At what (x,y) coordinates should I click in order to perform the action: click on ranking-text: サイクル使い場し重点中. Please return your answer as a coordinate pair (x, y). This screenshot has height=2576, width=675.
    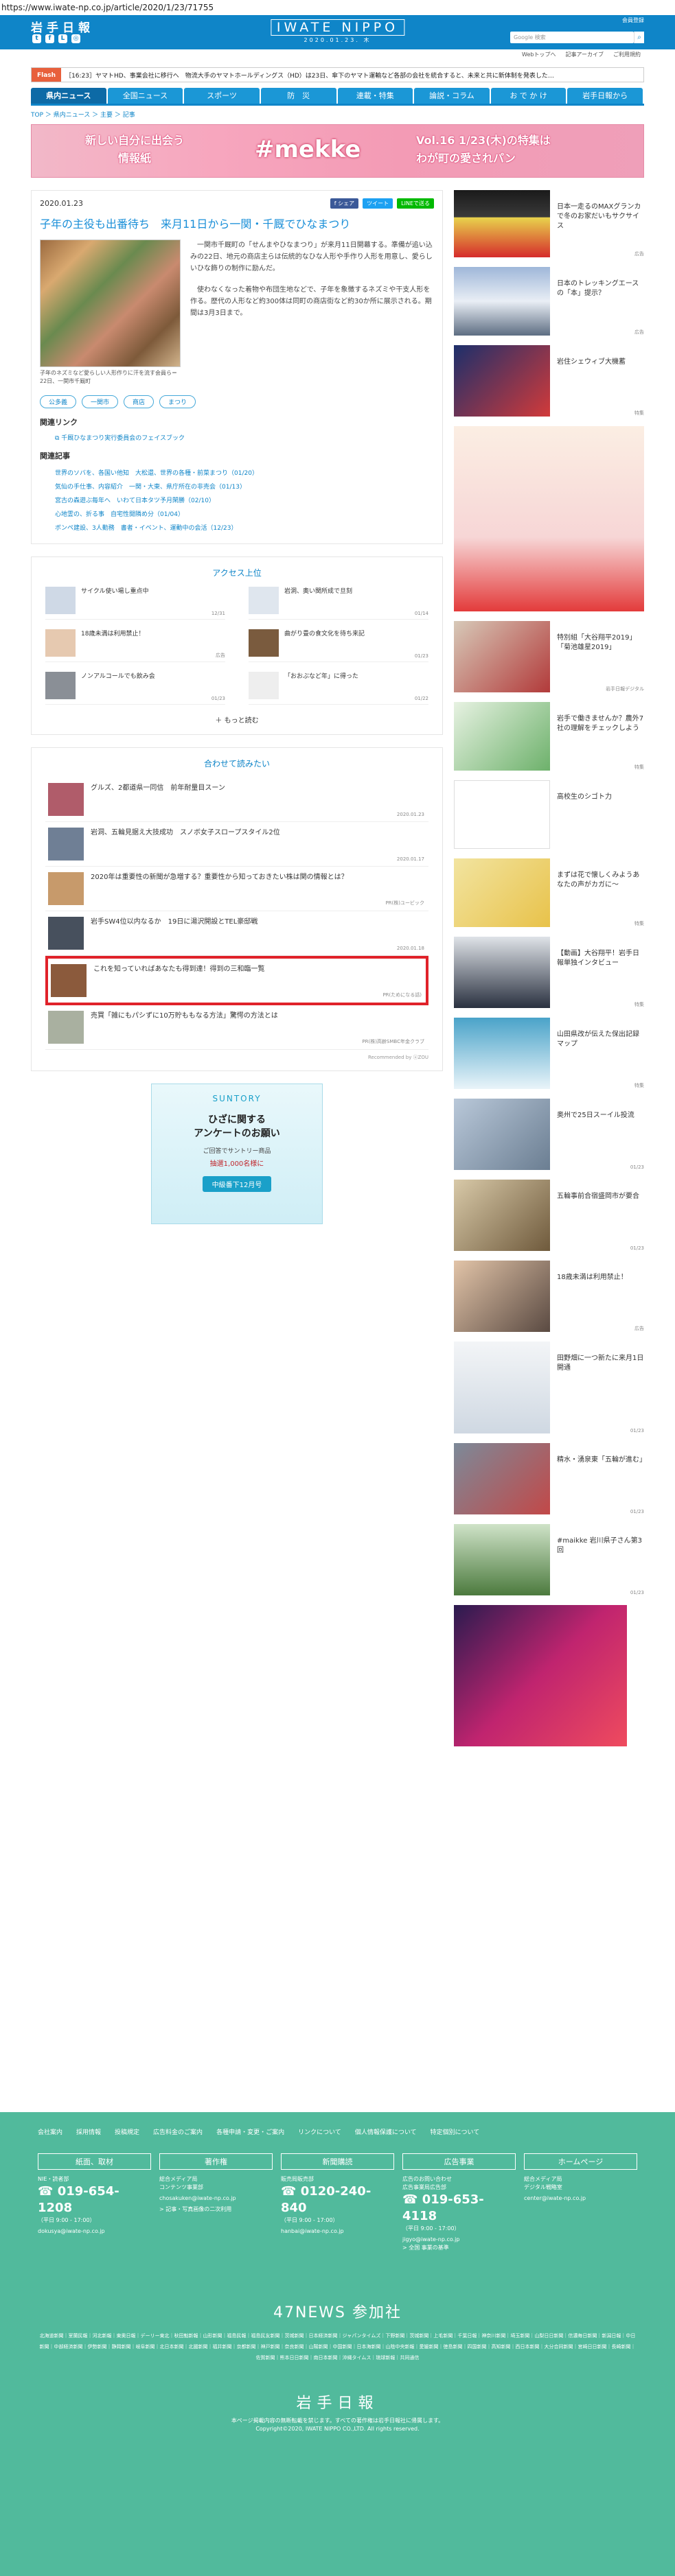
    Looking at the image, I should click on (115, 601).